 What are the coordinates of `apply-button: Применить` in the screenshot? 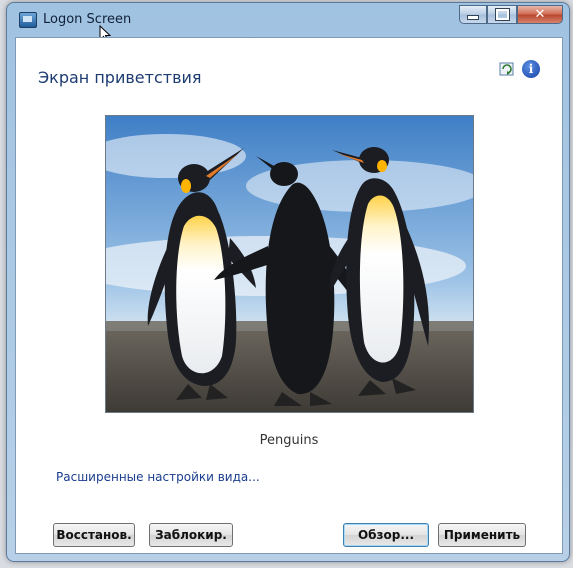 It's located at (482, 535).